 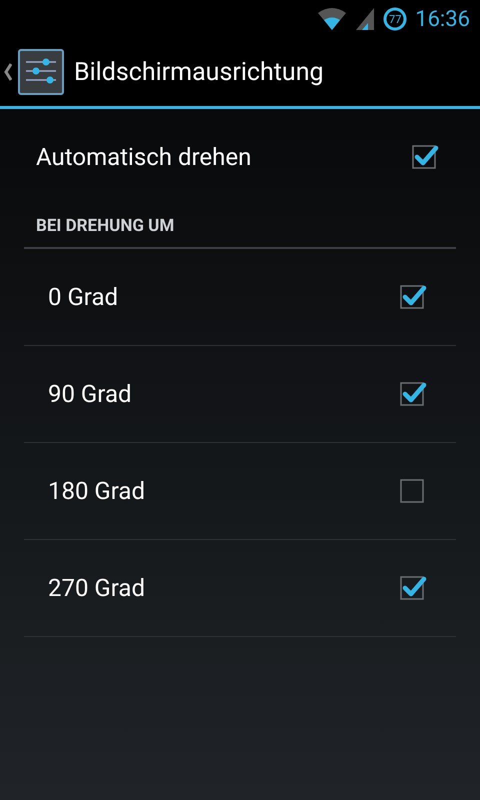 I want to click on option-label: 180 Grad, so click(x=97, y=491).